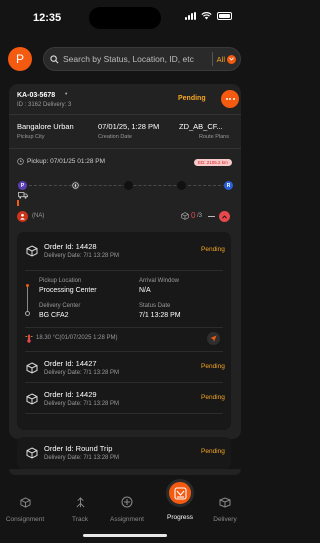 The image size is (320, 543). I want to click on collapse-button, so click(224, 216).